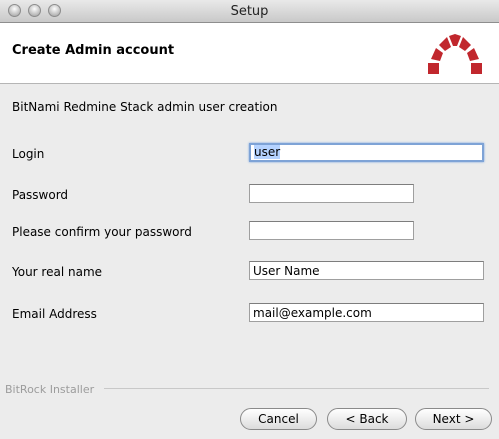 The image size is (499, 439). I want to click on footer-divider, so click(296, 388).